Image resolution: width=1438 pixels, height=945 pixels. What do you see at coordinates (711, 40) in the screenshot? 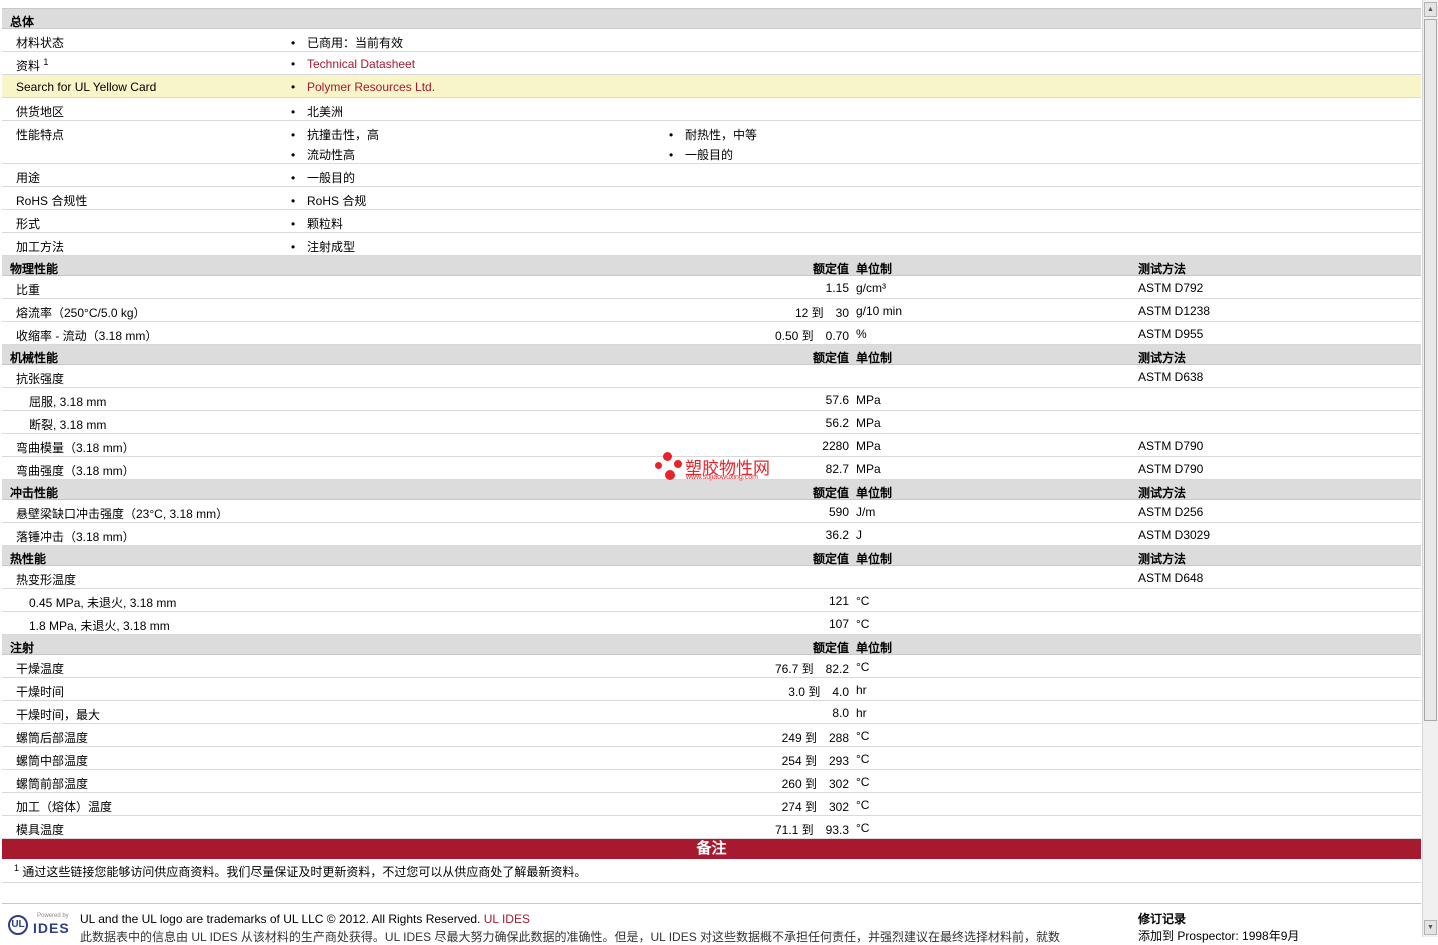
I see `table-row: 材料状态 已商用：当前有效` at bounding box center [711, 40].